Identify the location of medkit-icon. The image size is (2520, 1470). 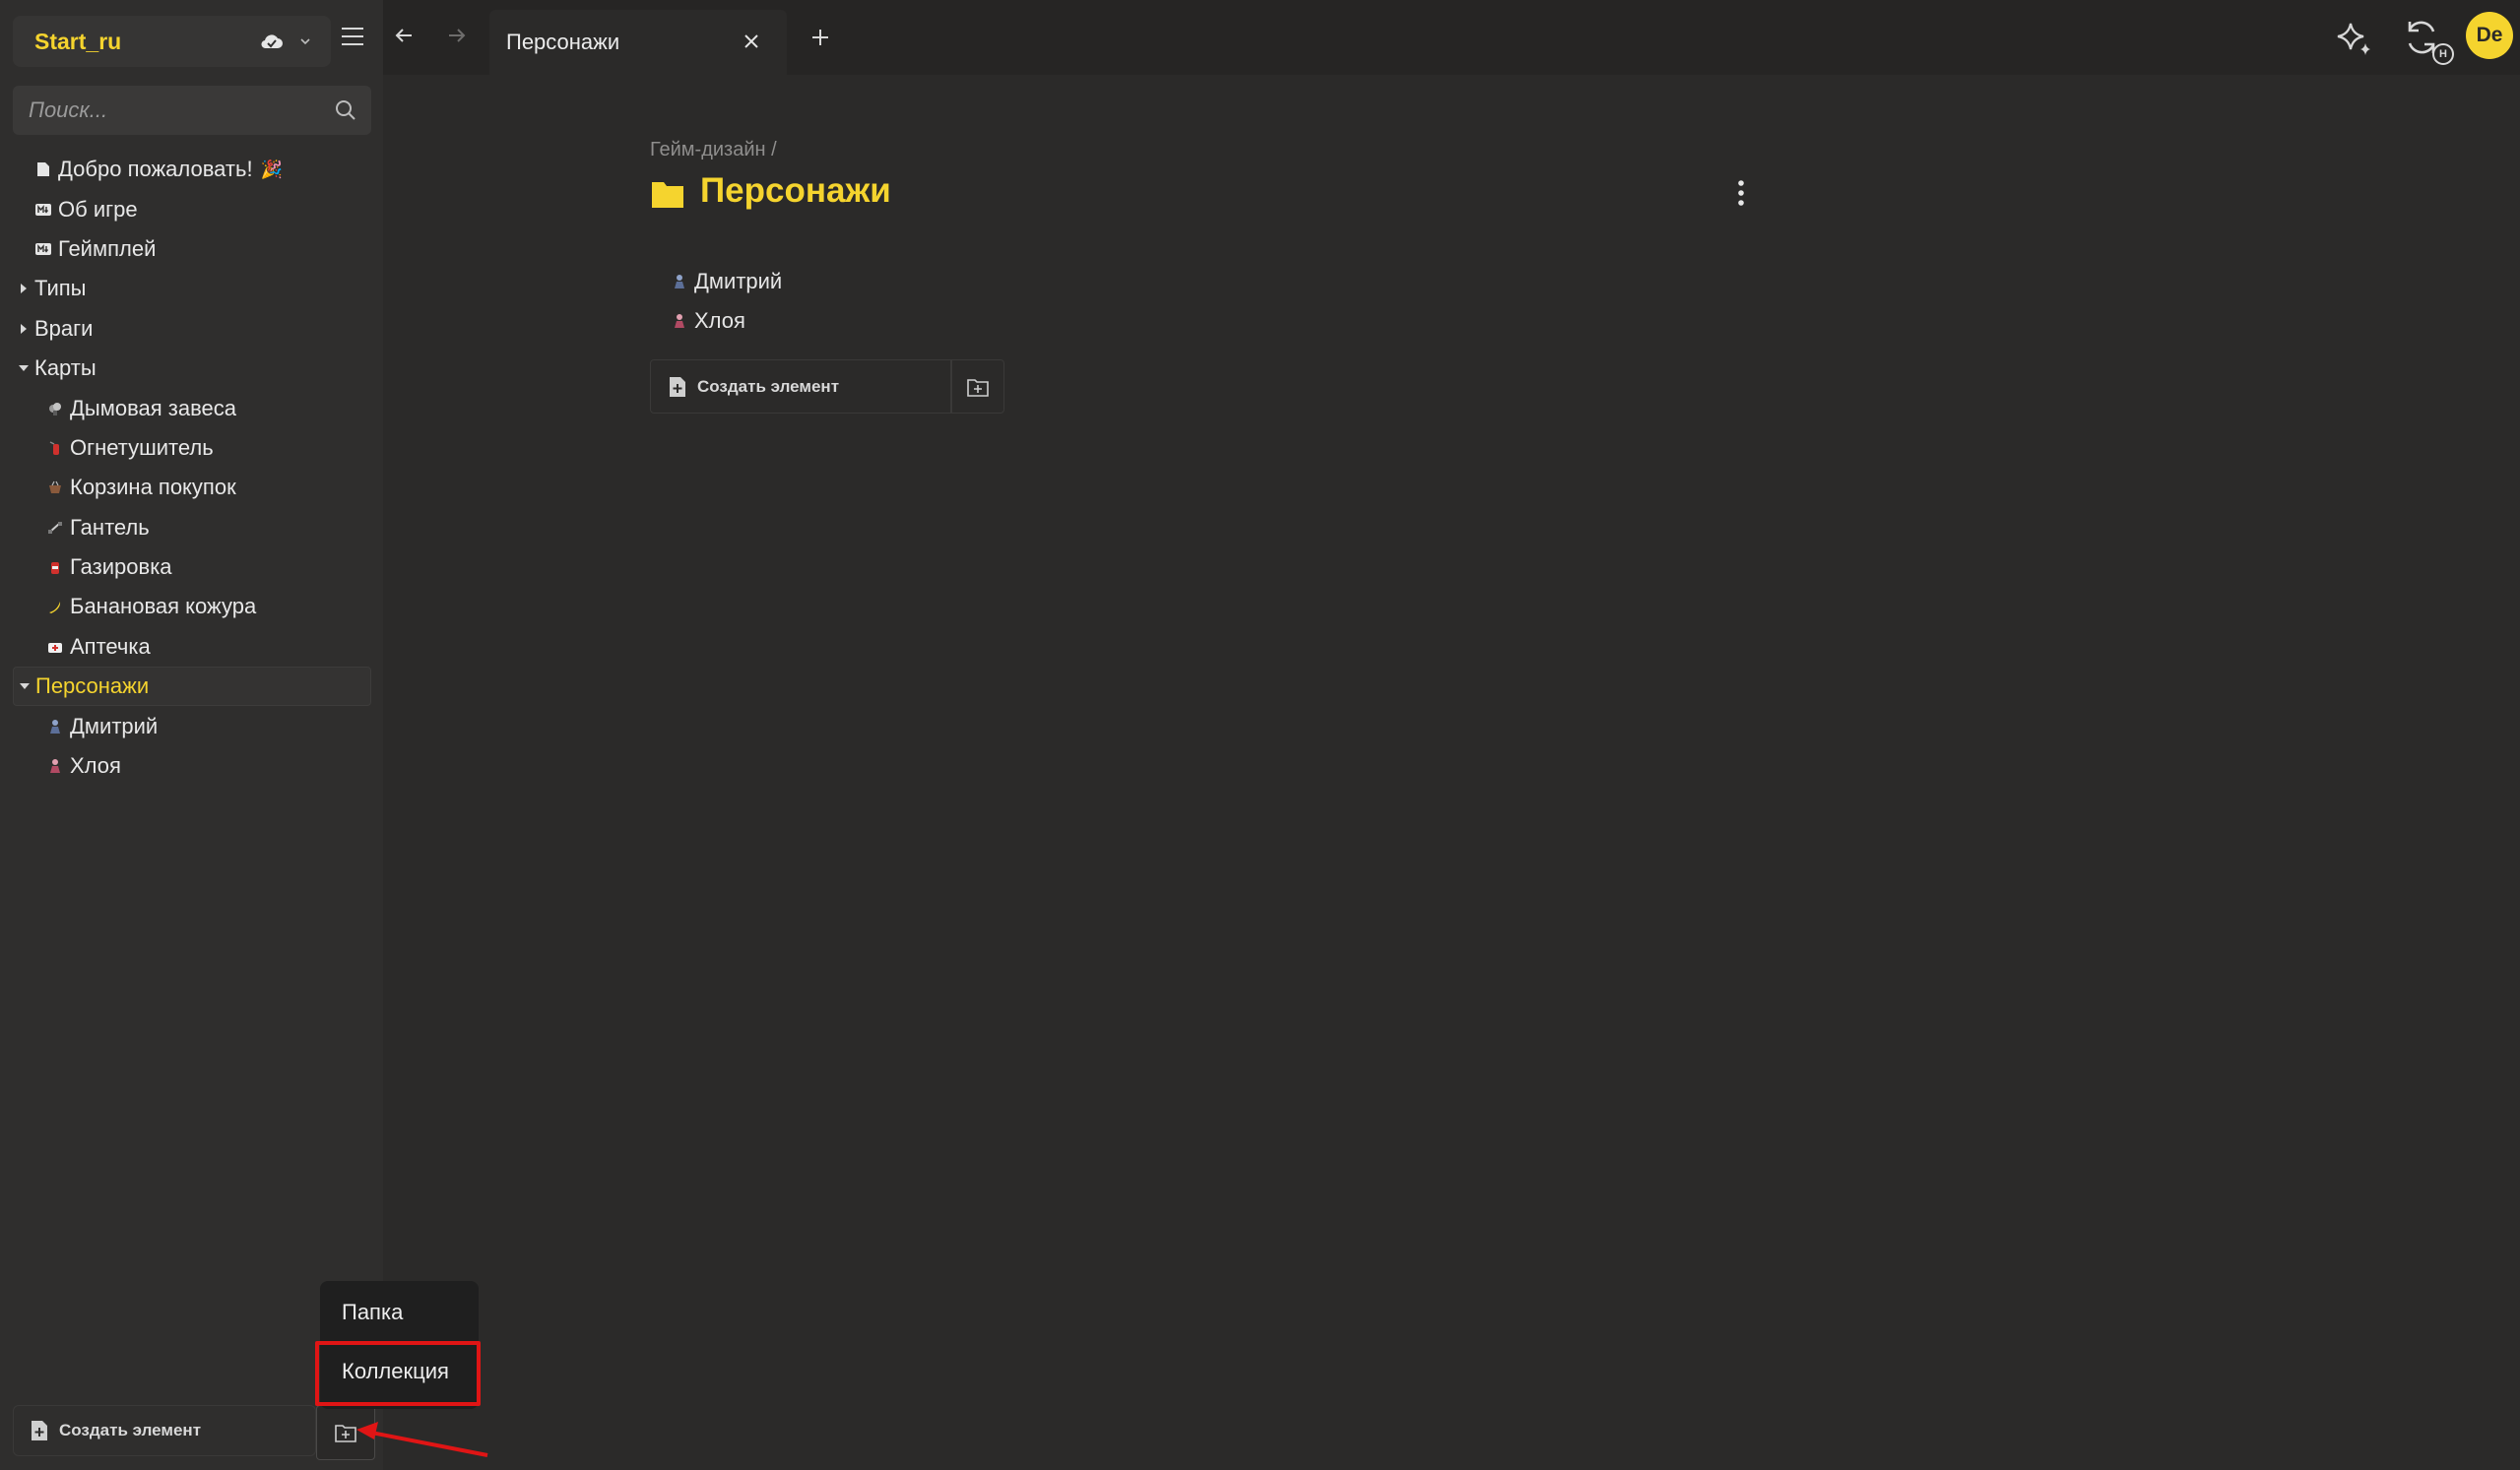
(55, 647).